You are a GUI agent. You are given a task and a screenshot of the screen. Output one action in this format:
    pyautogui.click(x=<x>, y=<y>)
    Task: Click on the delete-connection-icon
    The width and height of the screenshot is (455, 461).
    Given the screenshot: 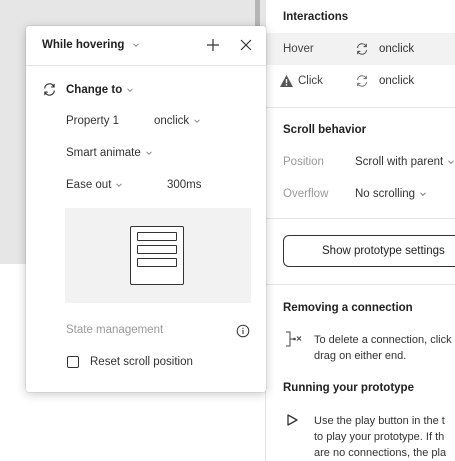 What is the action you would take?
    pyautogui.click(x=294, y=339)
    